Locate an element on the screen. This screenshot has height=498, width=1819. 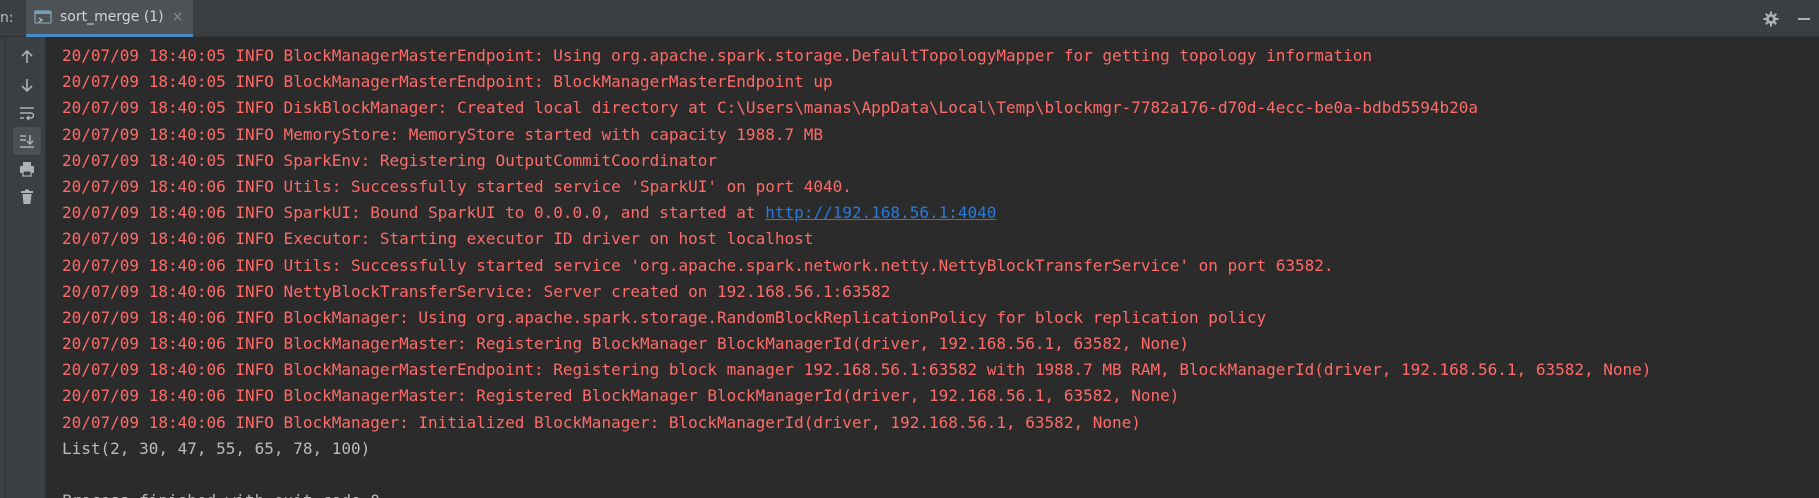
scroll-to-end-button is located at coordinates (27, 141).